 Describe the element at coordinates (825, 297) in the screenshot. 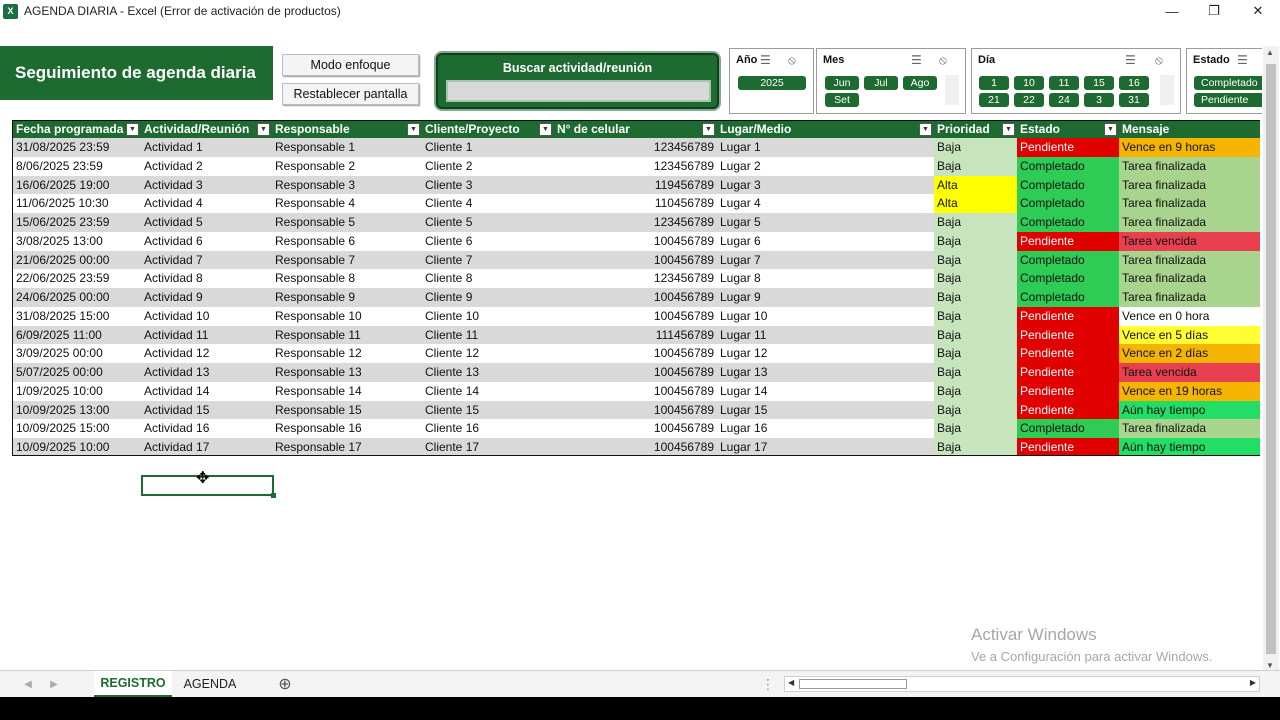

I see `cell-lugar: Lugar 9` at that location.